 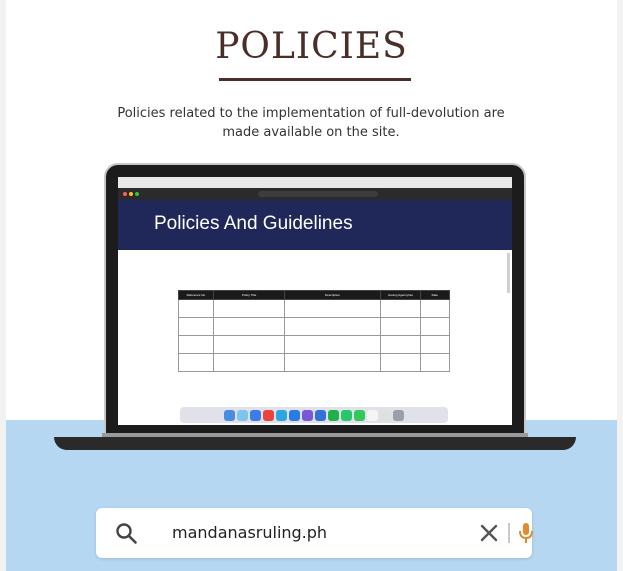 I want to click on browser-toolbar, so click(x=315, y=194).